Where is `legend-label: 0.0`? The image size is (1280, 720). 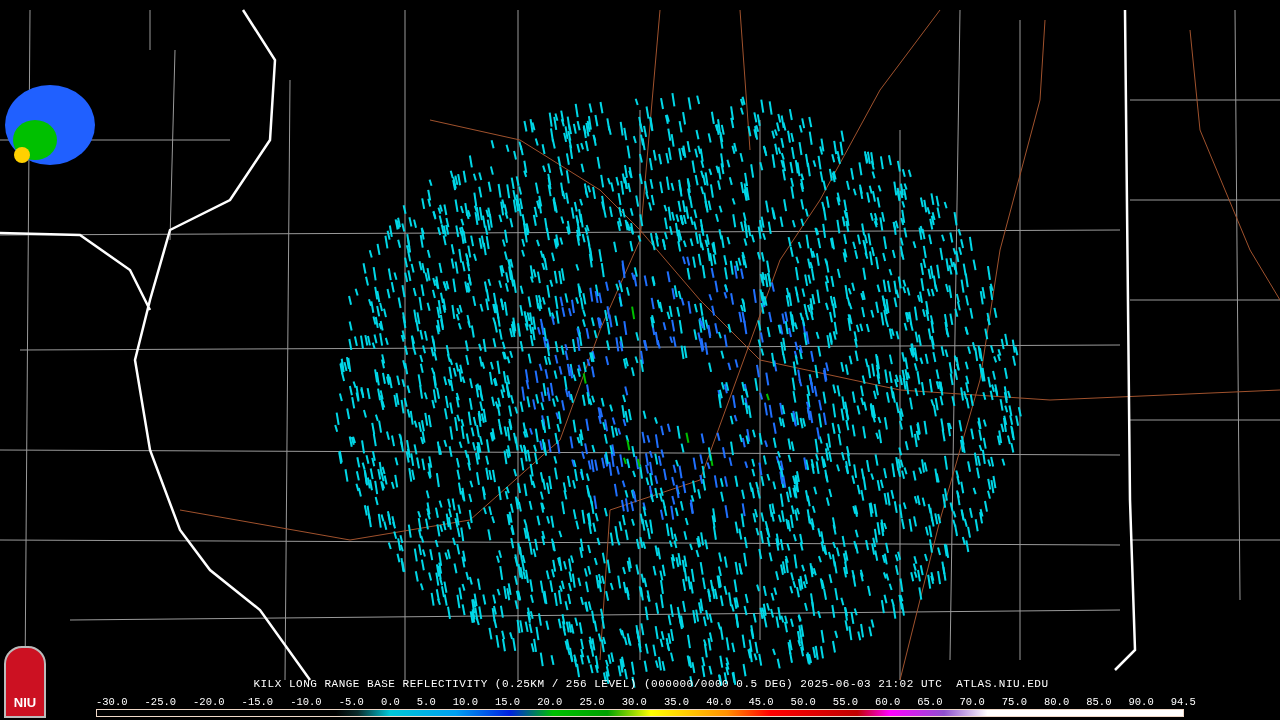 legend-label: 0.0 is located at coordinates (390, 702).